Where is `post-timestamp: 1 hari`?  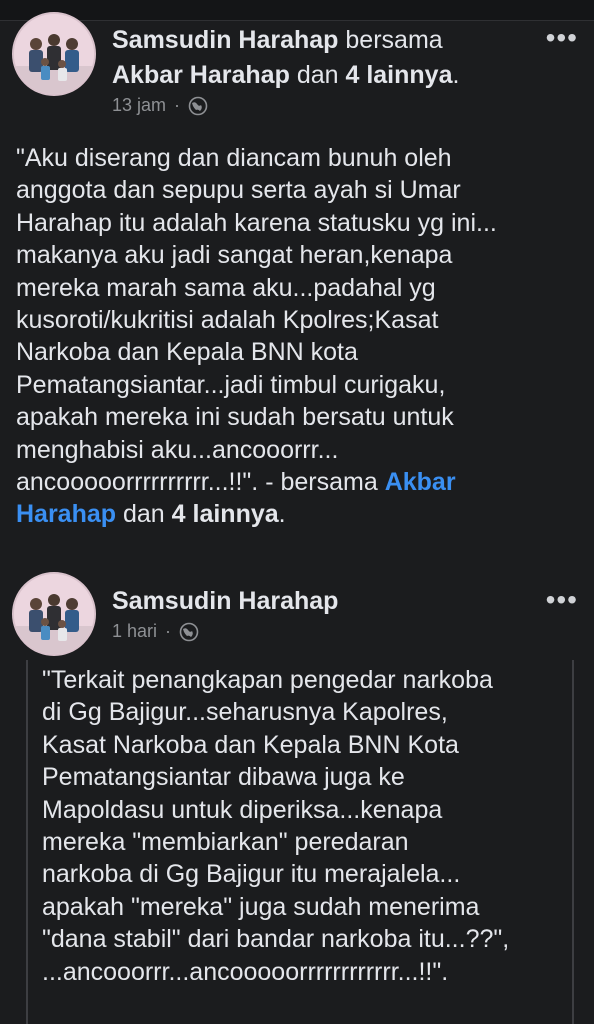 post-timestamp: 1 hari is located at coordinates (134, 631).